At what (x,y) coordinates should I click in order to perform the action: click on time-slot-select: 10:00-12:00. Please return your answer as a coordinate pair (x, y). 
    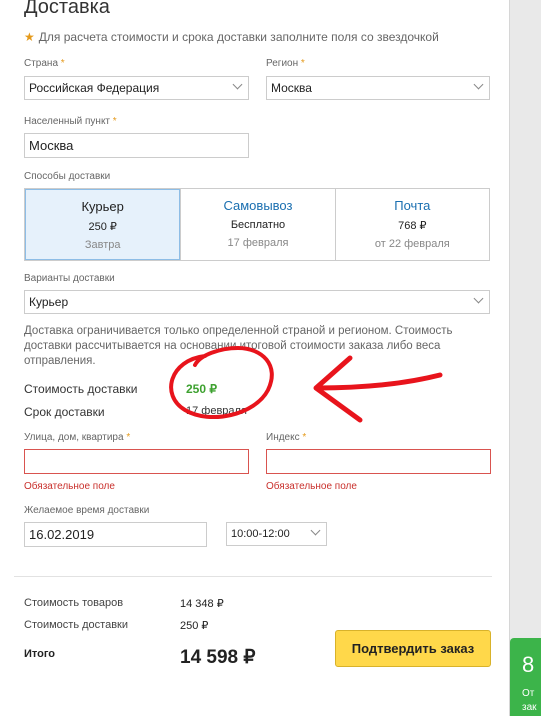
    Looking at the image, I should click on (276, 534).